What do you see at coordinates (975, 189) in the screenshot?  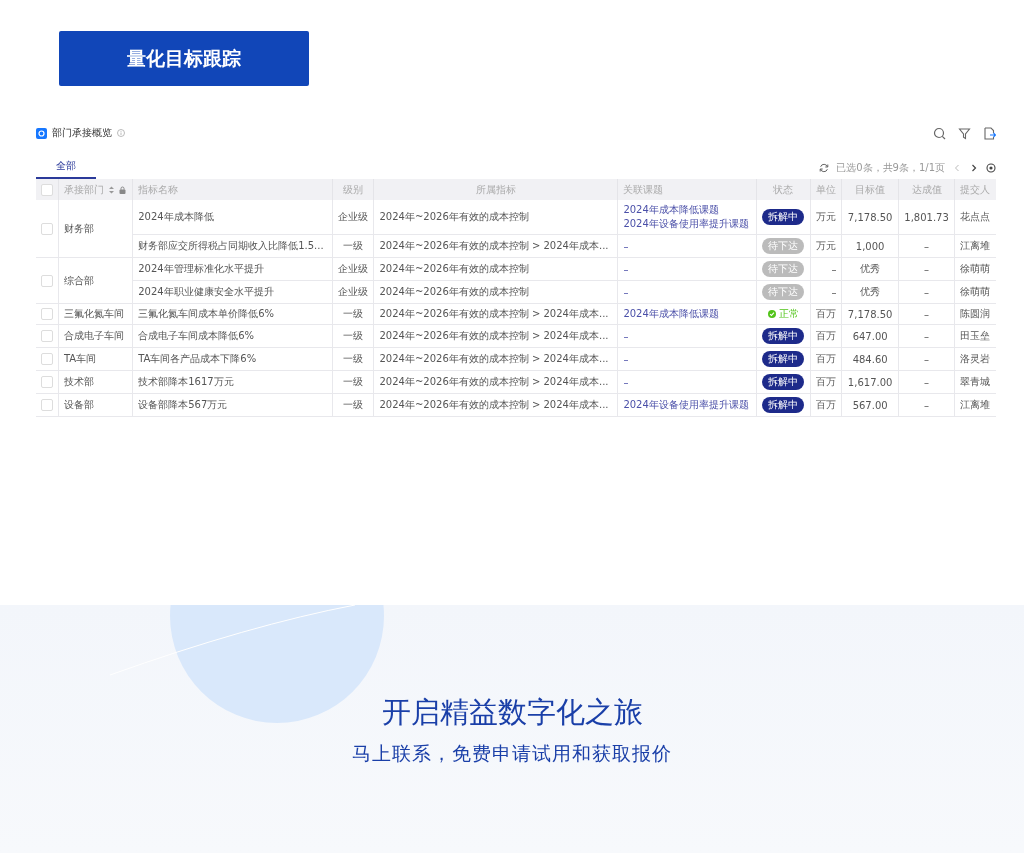 I see `column-header: 提交人` at bounding box center [975, 189].